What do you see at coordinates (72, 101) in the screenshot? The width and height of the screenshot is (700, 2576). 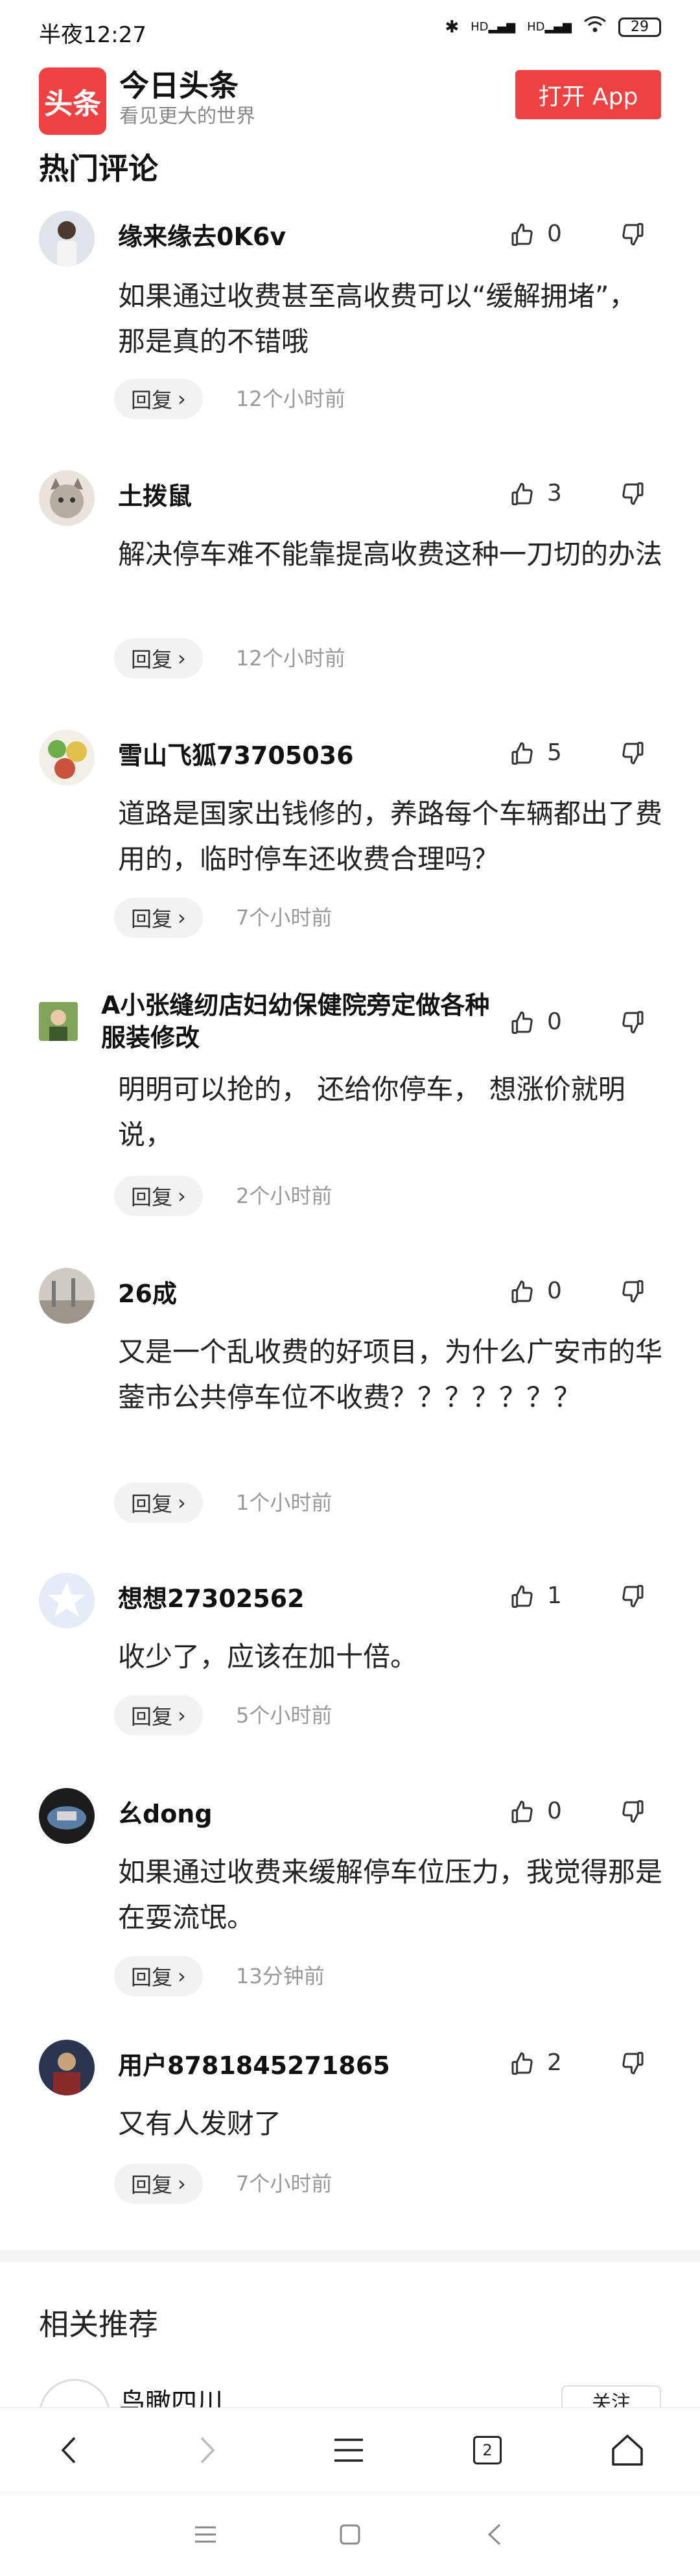 I see `toutiao-logo: 头条` at bounding box center [72, 101].